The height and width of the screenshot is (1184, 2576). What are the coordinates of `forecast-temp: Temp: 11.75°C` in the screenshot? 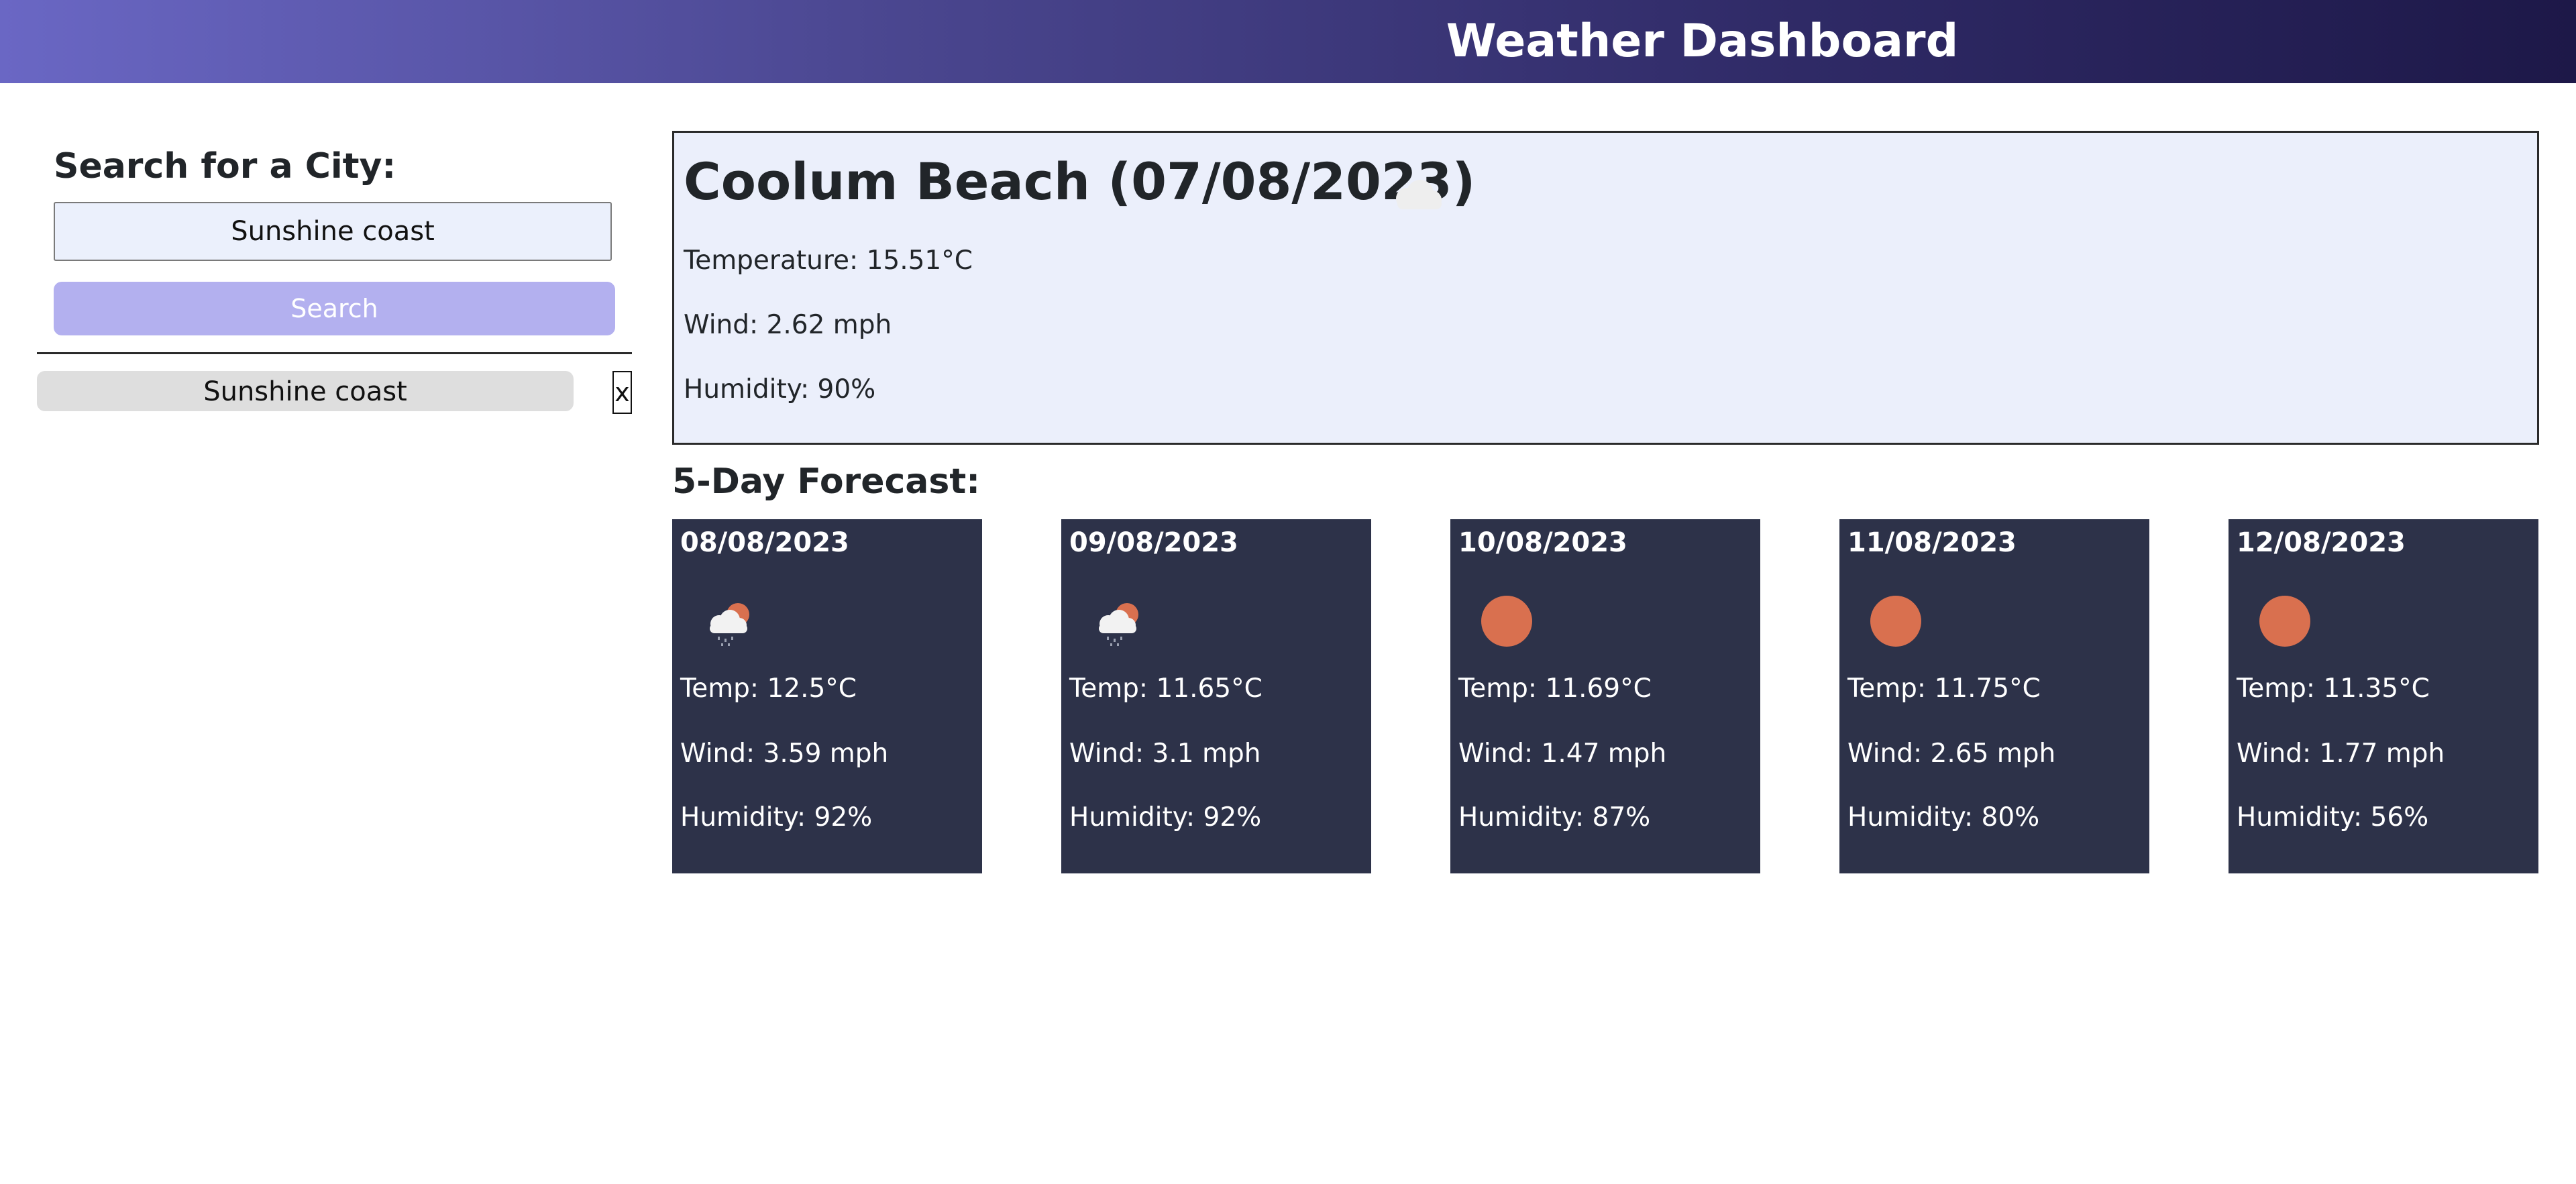 It's located at (1944, 689).